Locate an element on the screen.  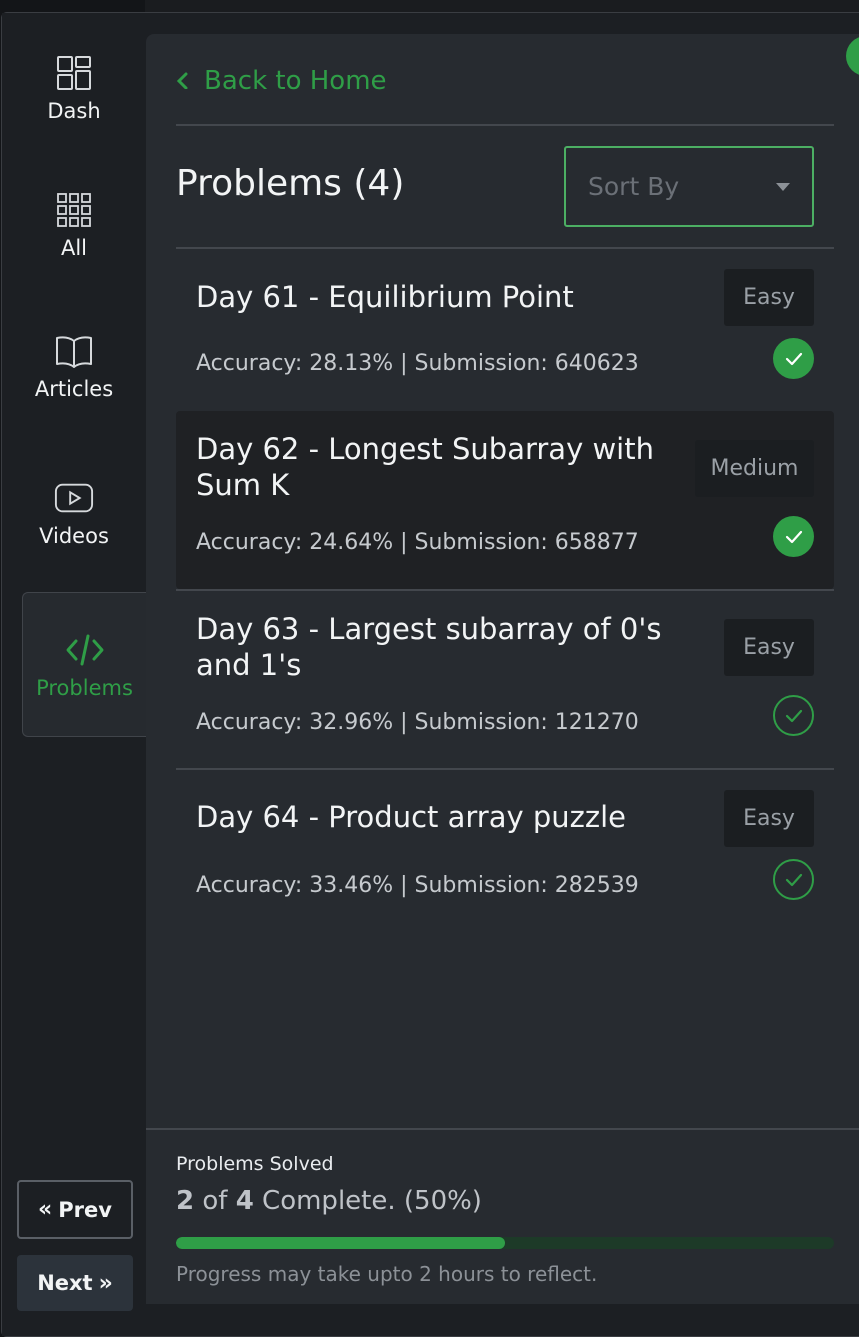
difficulty-badge: Medium is located at coordinates (754, 468).